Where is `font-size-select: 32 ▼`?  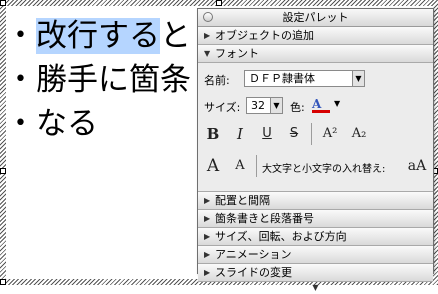 font-size-select: 32 ▼ is located at coordinates (264, 105).